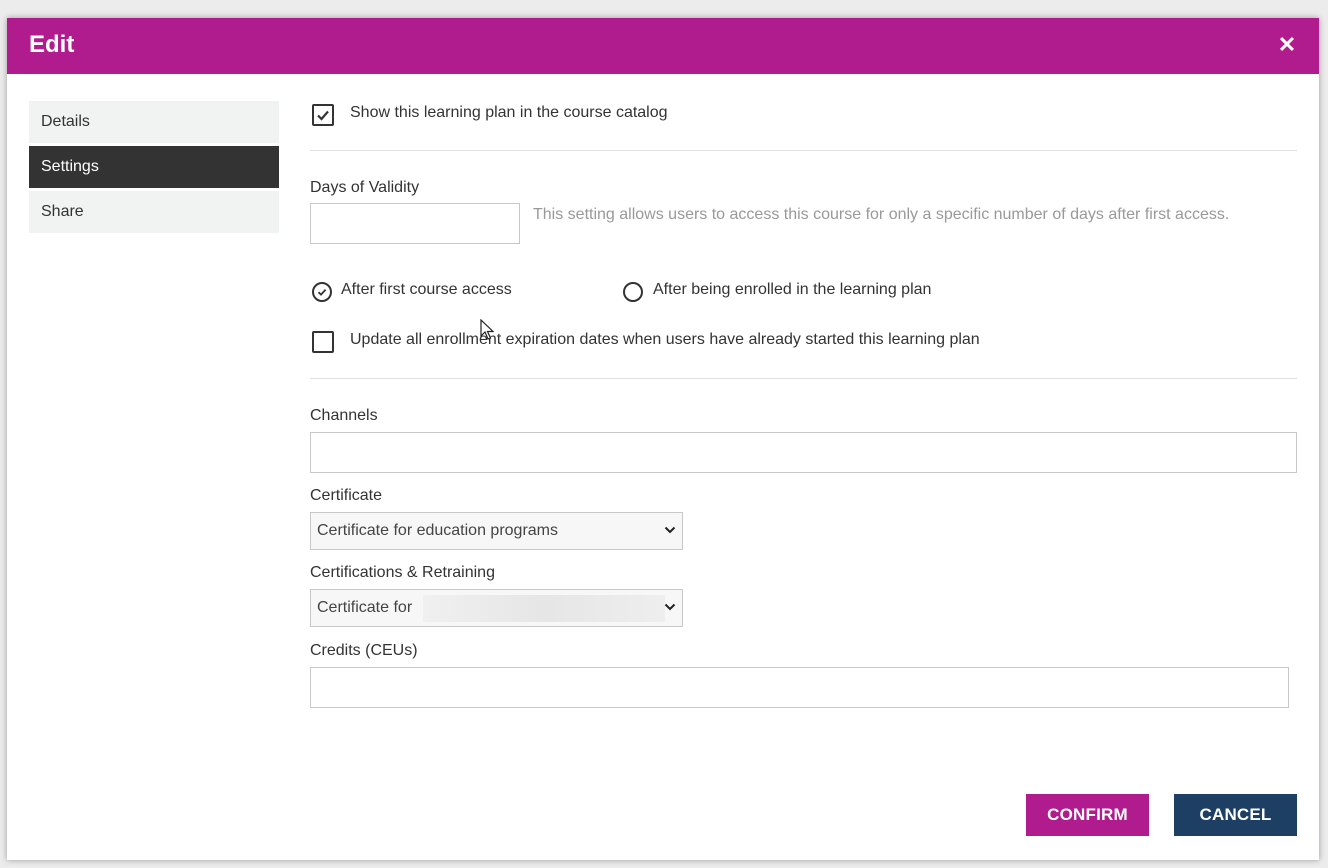 The image size is (1328, 868). I want to click on retraining-label: Certifications & Retraining, so click(402, 572).